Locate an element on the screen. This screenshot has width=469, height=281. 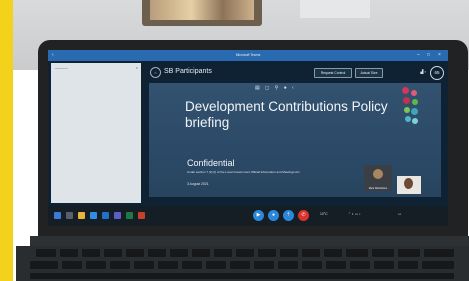
self-video-tile is located at coordinates (409, 185).